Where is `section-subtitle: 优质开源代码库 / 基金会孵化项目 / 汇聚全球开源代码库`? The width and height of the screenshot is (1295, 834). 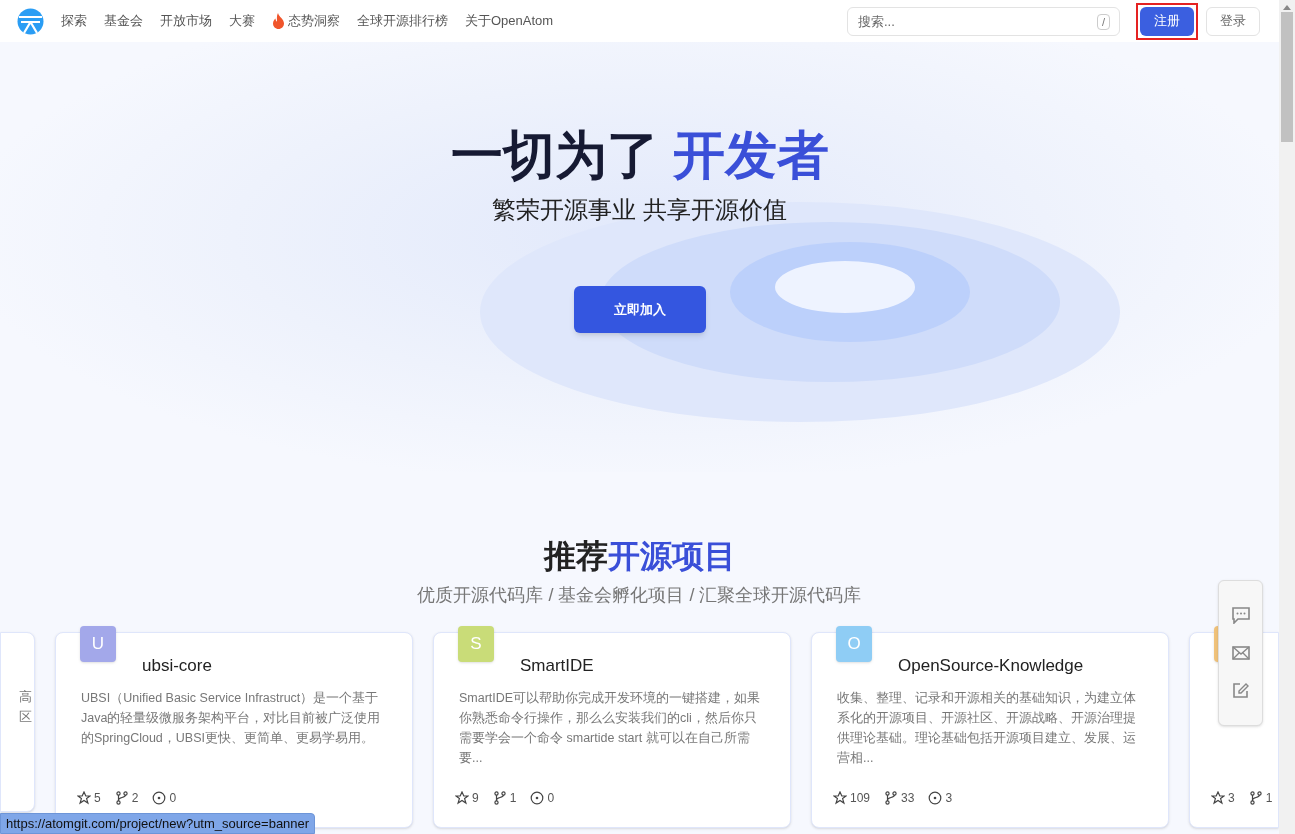 section-subtitle: 优质开源代码库 / 基金会孵化项目 / 汇聚全球开源代码库 is located at coordinates (639, 595).